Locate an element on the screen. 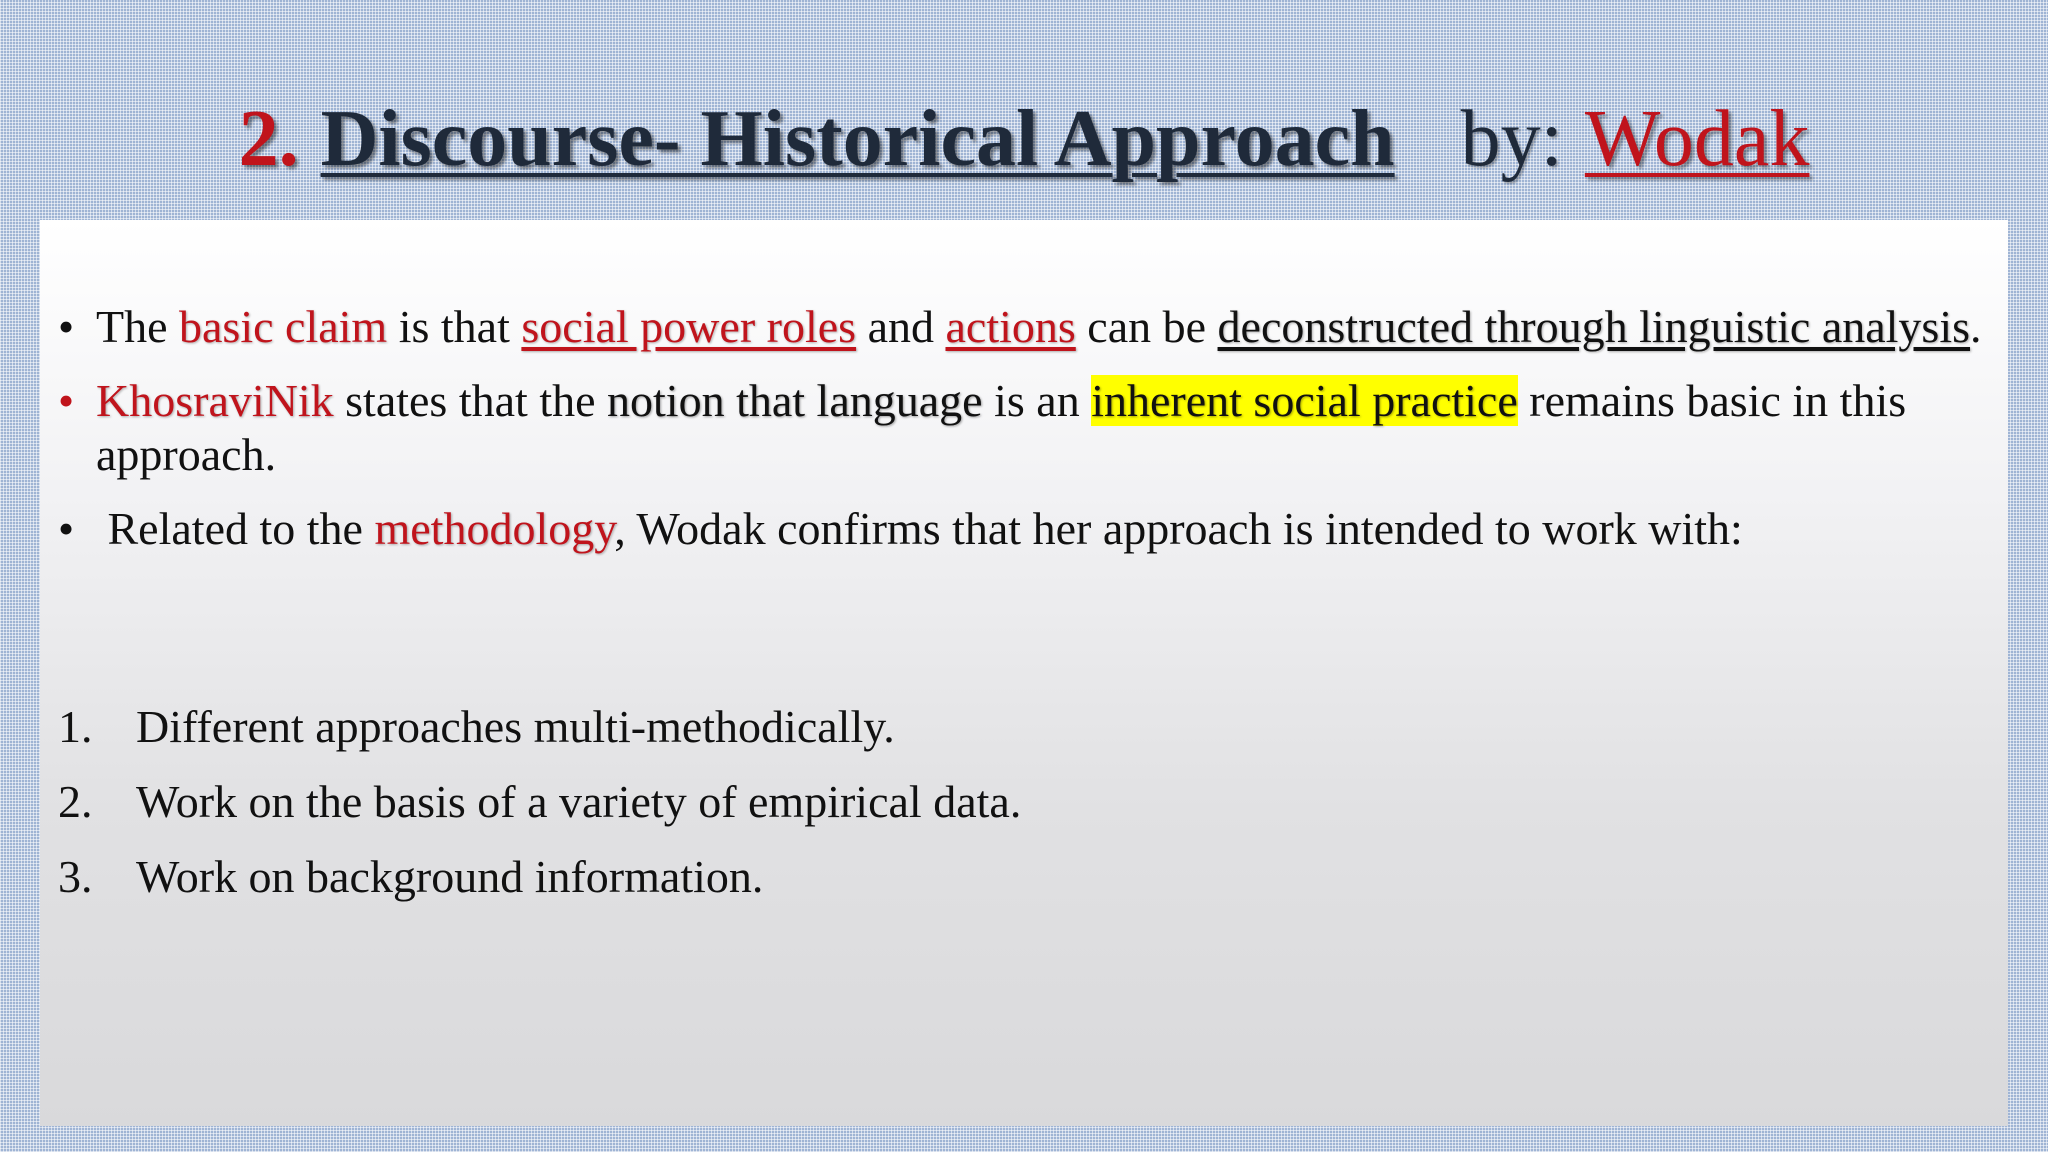 The width and height of the screenshot is (2048, 1152). text-run: . is located at coordinates (1976, 326).